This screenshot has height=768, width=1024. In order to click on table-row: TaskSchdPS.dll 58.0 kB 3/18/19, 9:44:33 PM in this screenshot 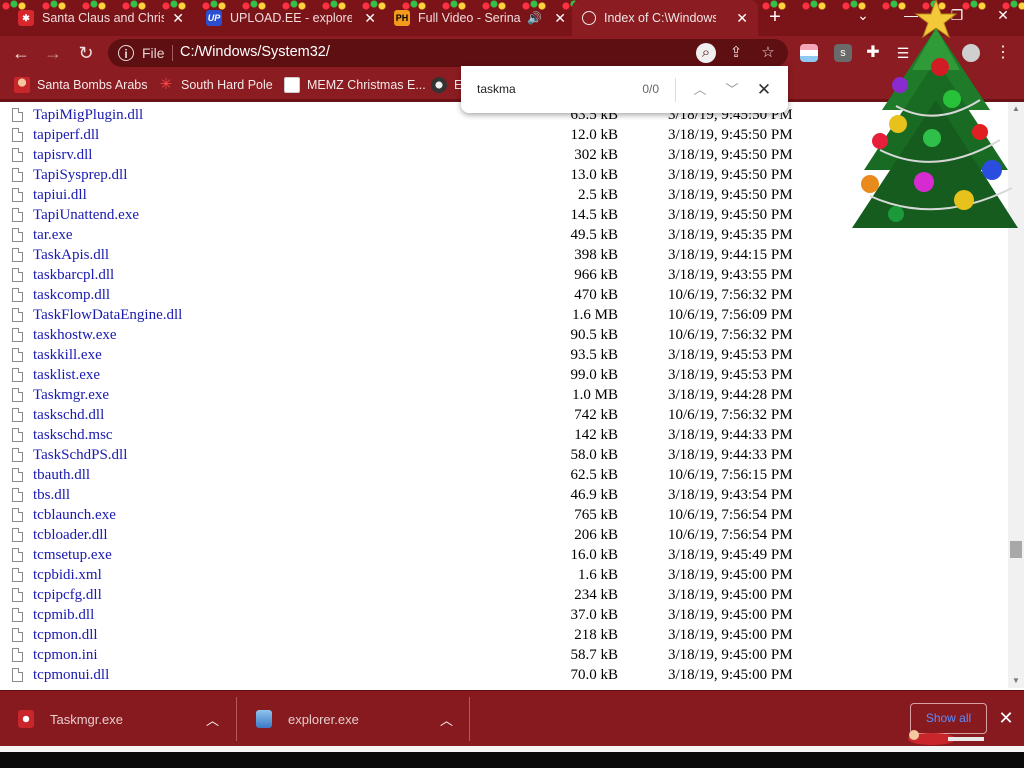, I will do `click(504, 456)`.